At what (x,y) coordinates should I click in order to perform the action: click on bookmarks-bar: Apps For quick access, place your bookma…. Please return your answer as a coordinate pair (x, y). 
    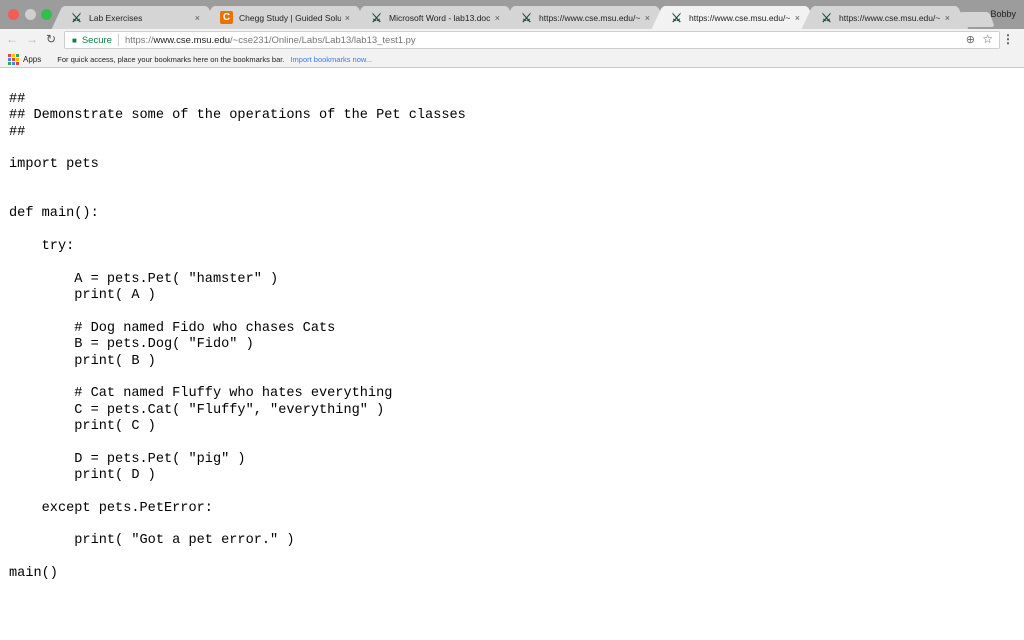
    Looking at the image, I should click on (512, 59).